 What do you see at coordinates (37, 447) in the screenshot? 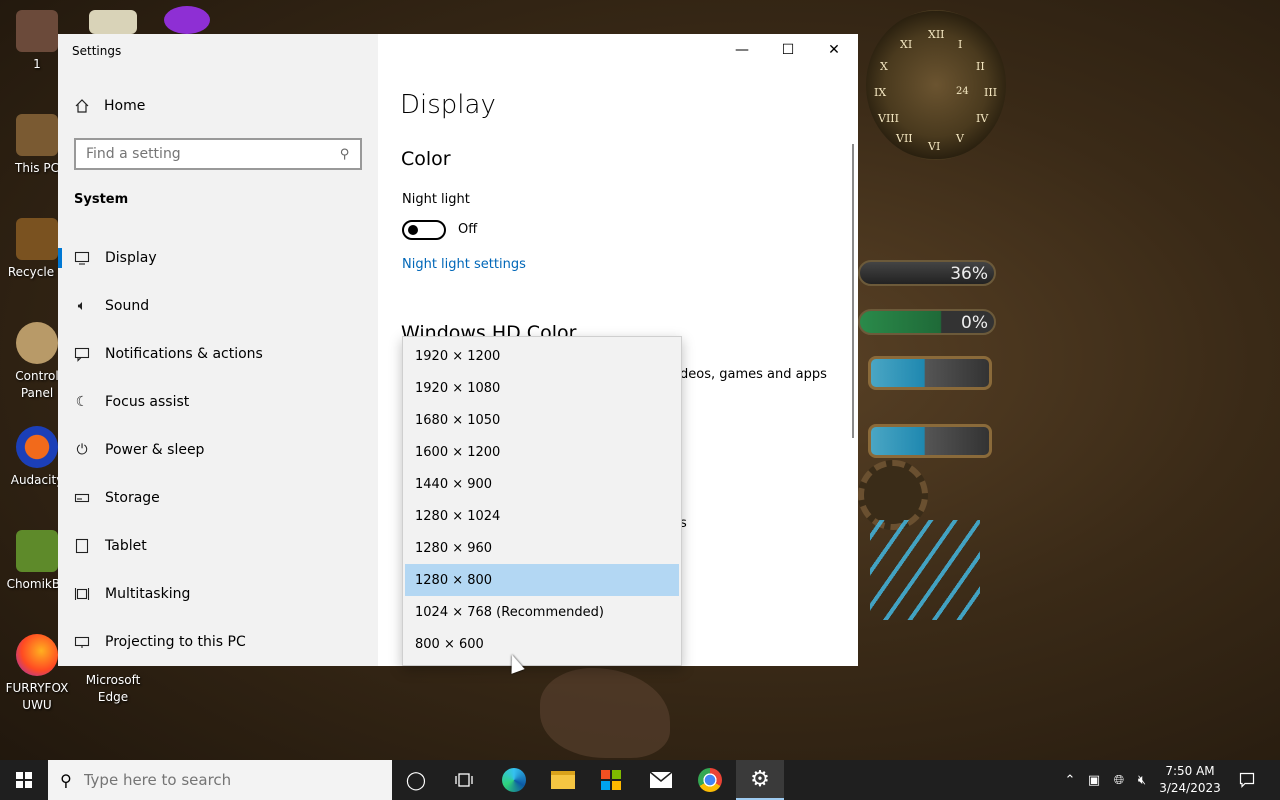
I see `audacity-icon` at bounding box center [37, 447].